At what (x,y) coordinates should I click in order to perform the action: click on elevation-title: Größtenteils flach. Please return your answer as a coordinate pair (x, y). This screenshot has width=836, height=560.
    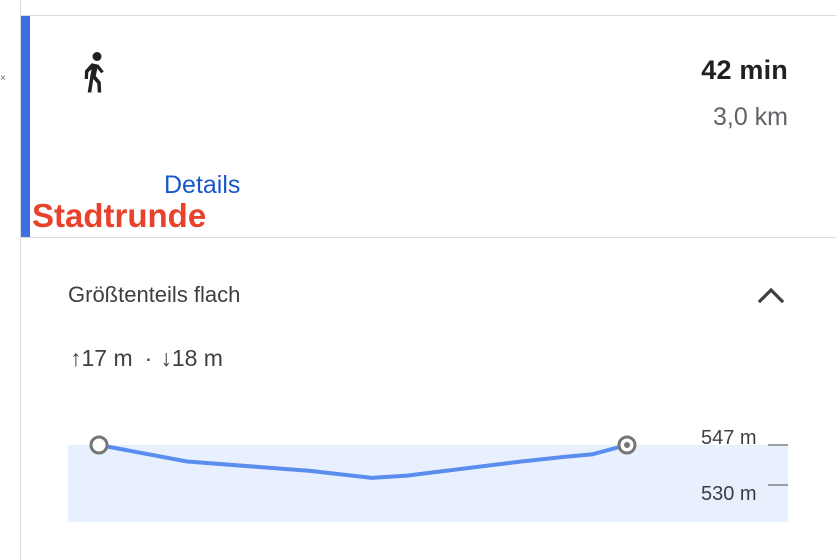
    Looking at the image, I should click on (154, 294).